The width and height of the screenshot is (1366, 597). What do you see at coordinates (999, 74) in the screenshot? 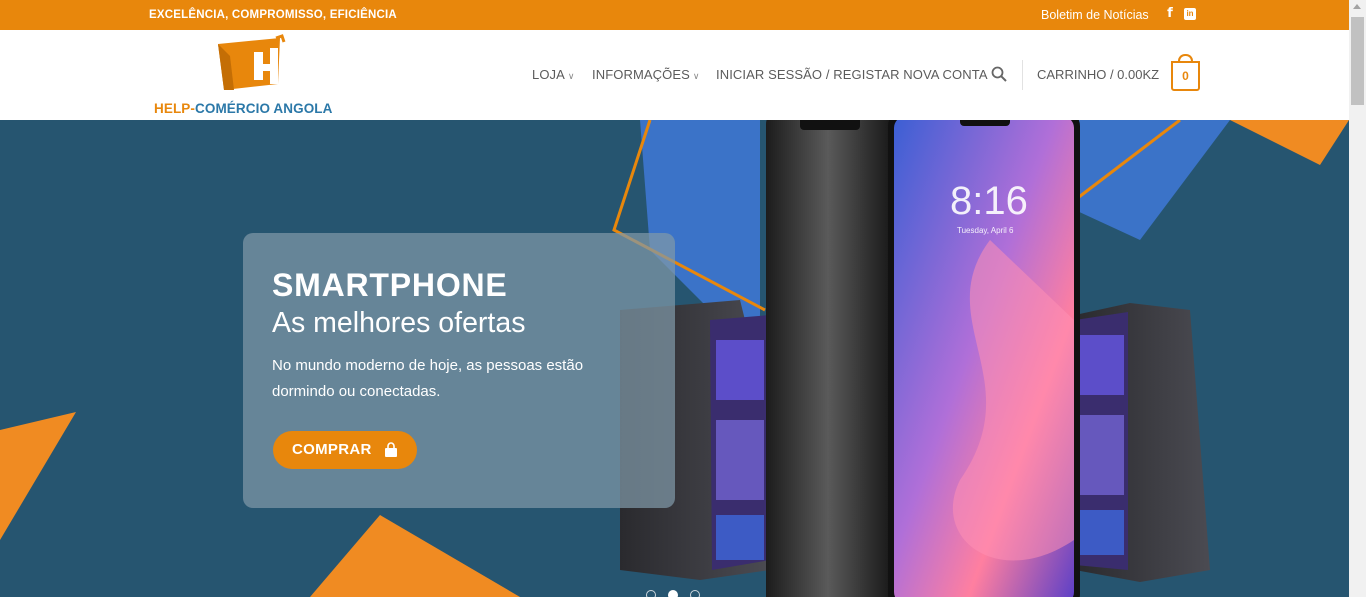
I see `search-icon` at bounding box center [999, 74].